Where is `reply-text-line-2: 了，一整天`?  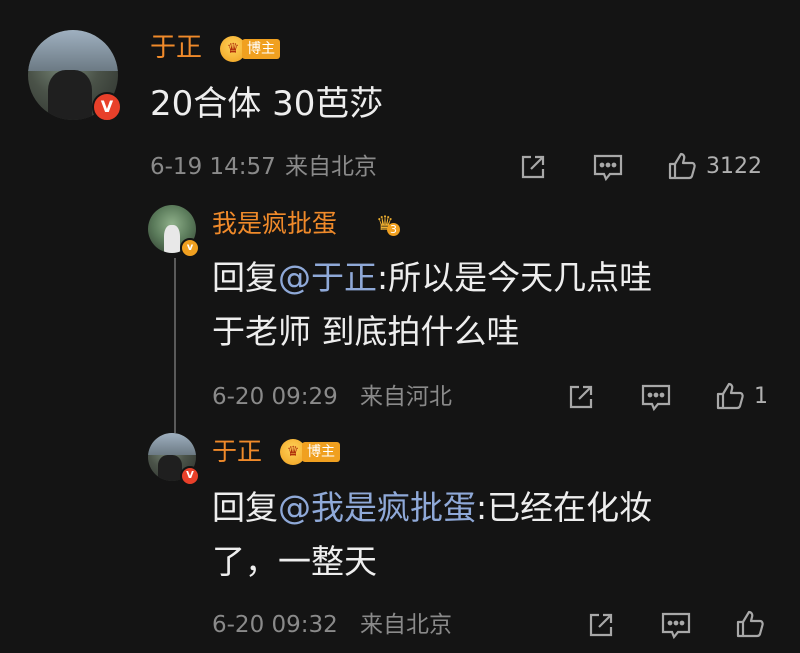 reply-text-line-2: 了，一整天 is located at coordinates (294, 561).